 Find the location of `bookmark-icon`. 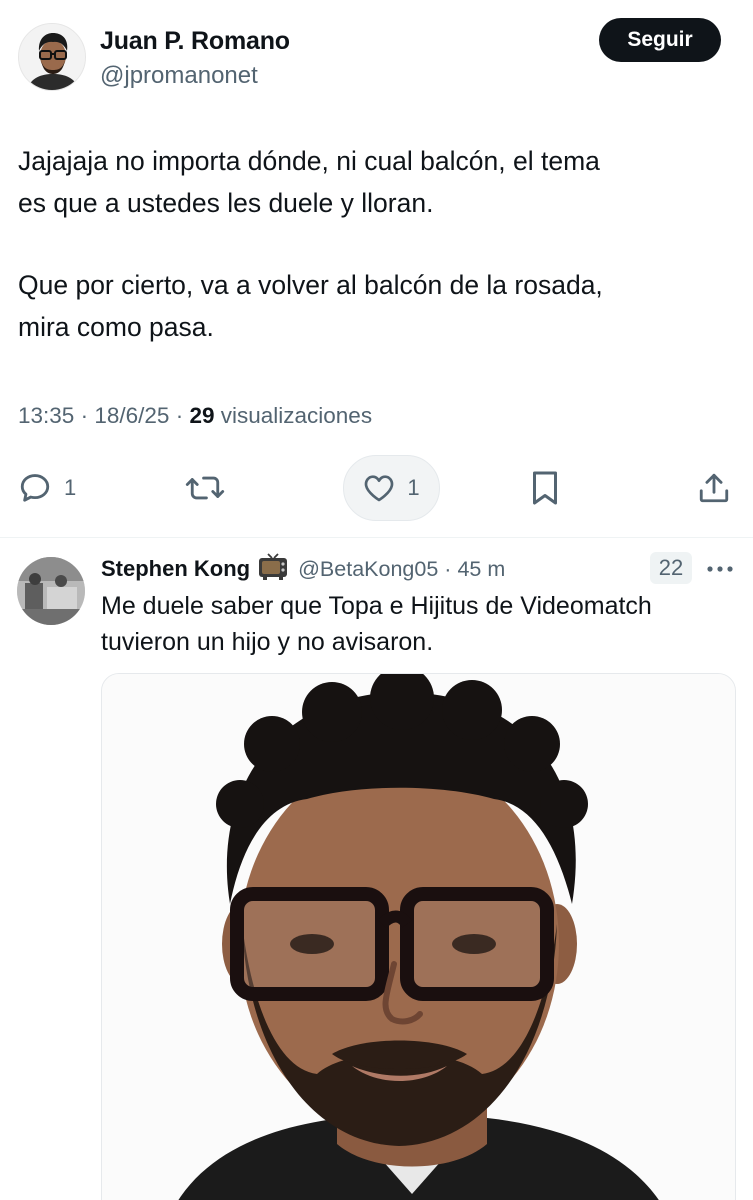

bookmark-icon is located at coordinates (545, 488).